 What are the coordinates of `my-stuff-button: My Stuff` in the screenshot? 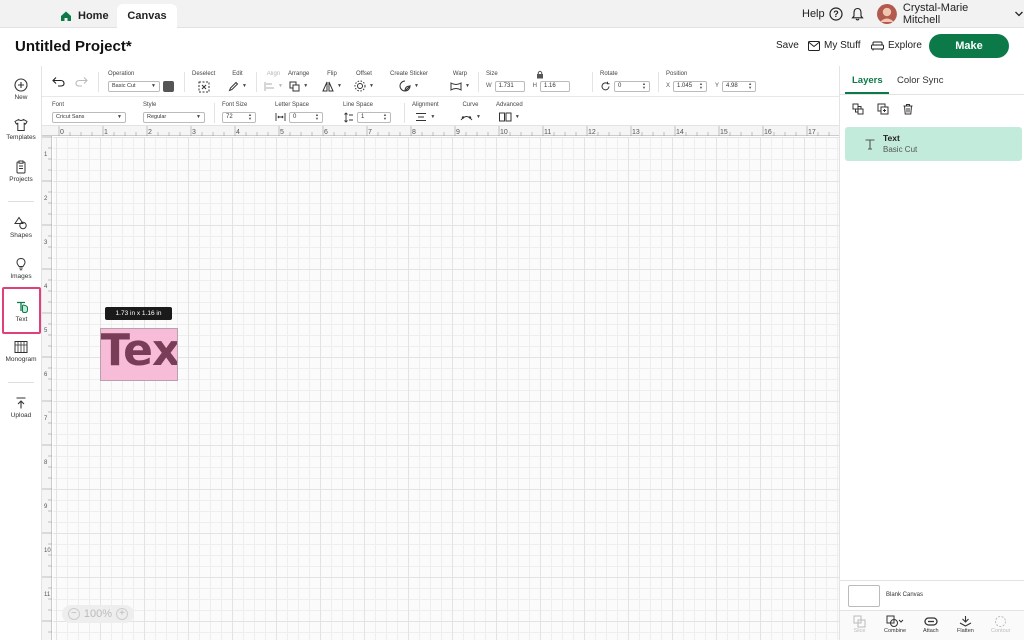 It's located at (834, 45).